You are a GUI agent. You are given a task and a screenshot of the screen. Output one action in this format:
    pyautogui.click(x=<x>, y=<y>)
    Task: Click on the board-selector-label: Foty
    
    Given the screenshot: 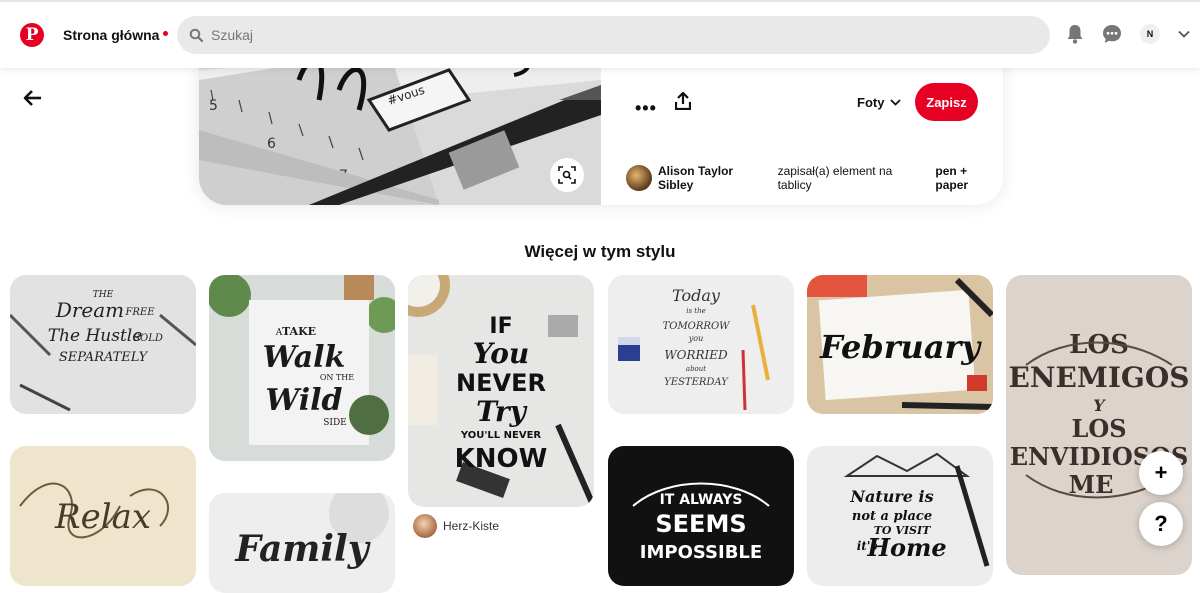 What is the action you would take?
    pyautogui.click(x=871, y=102)
    